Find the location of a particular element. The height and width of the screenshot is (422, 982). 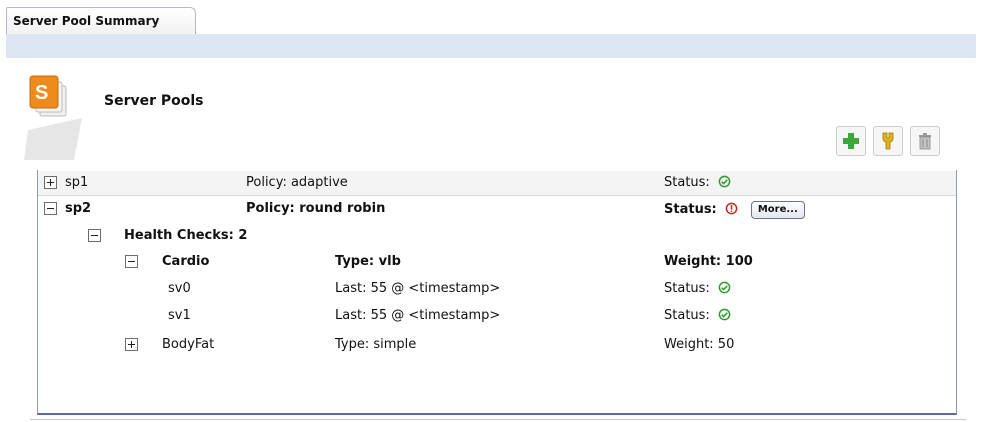

wrench-icon is located at coordinates (888, 141).